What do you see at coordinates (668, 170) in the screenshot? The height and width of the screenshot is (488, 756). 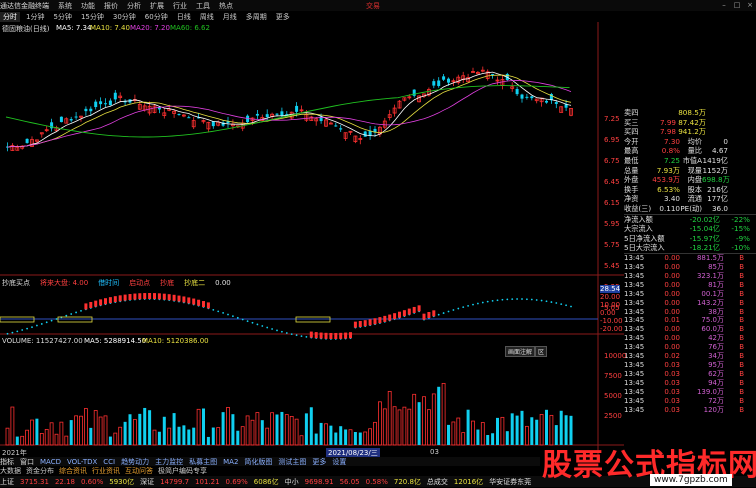 I see `quote-cell: 7.93万` at bounding box center [668, 170].